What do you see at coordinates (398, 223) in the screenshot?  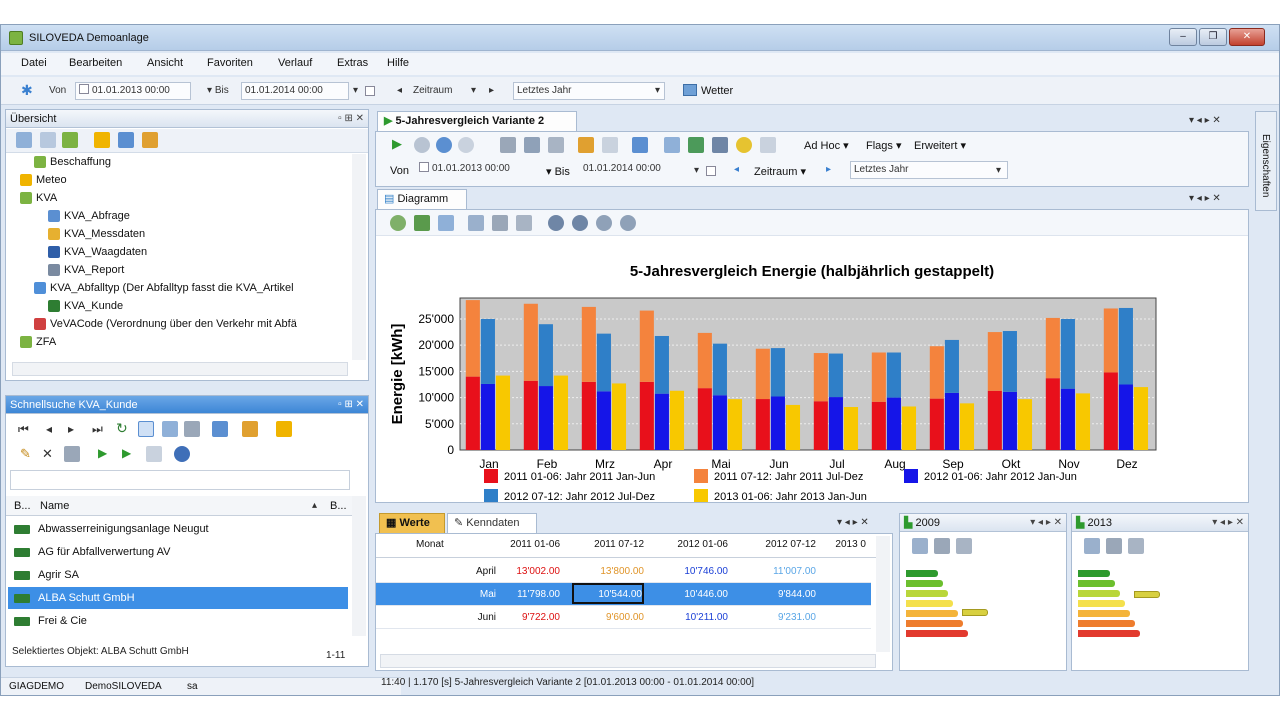 I see `crosshair-icon` at bounding box center [398, 223].